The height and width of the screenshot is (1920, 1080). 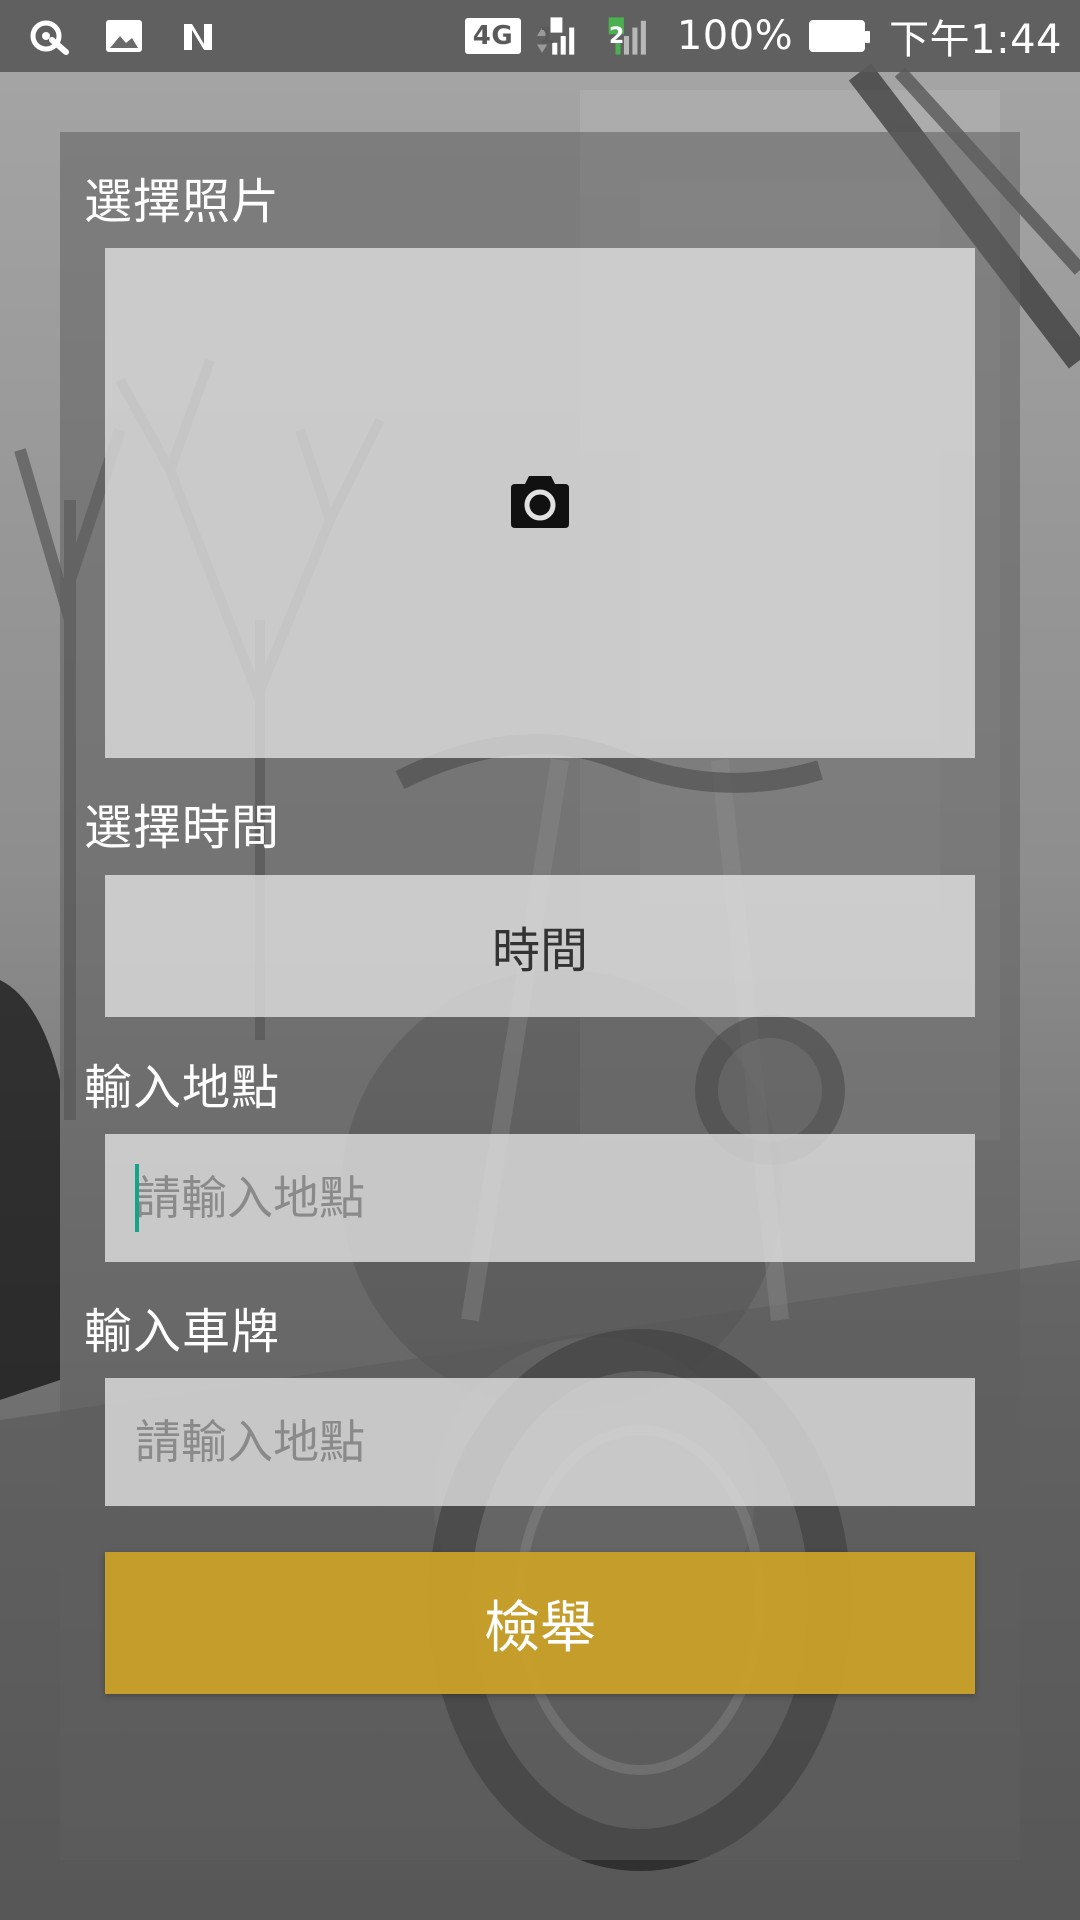 I want to click on select-time-label: 選擇時間, so click(x=182, y=828).